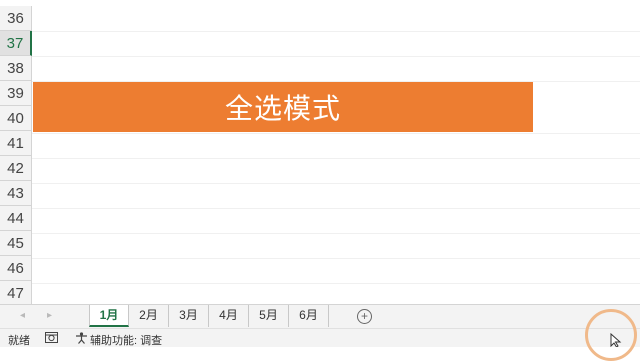 The image size is (640, 361). What do you see at coordinates (16, 193) in the screenshot?
I see `row-header-43: 43` at bounding box center [16, 193].